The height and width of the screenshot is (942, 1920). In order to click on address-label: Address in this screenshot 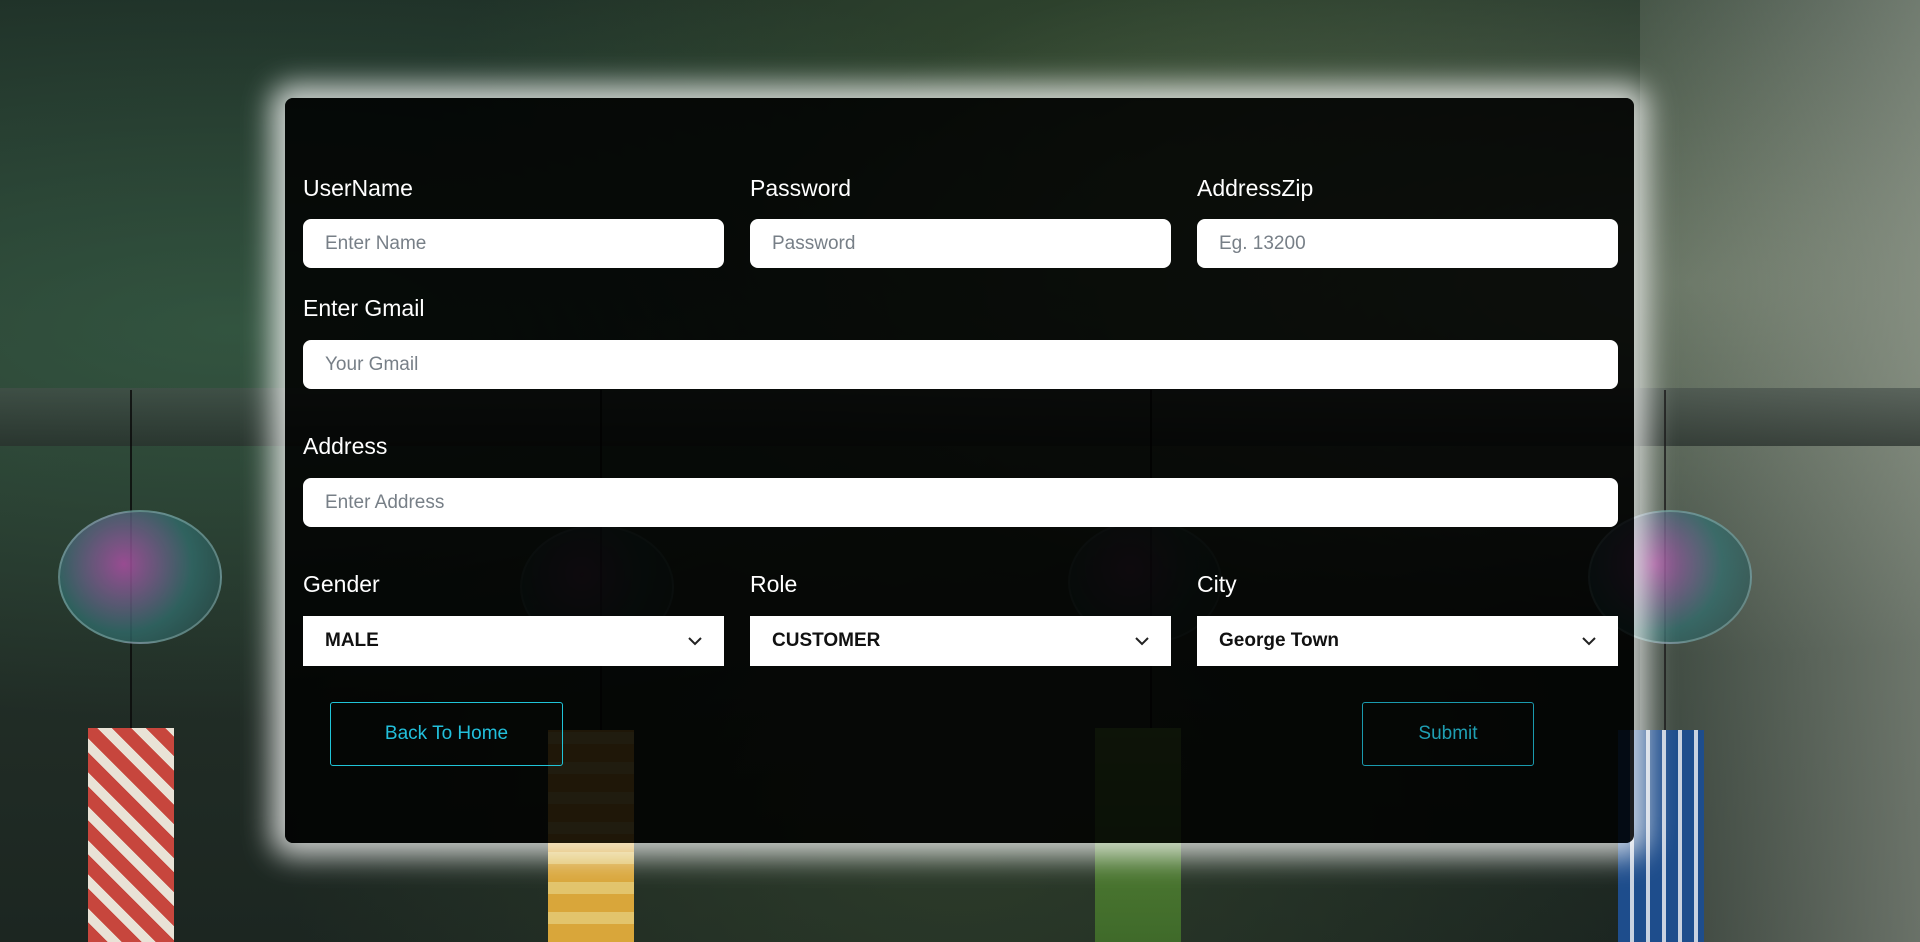, I will do `click(345, 446)`.